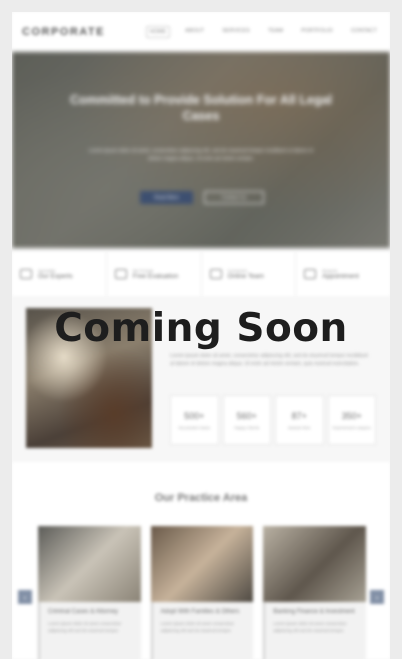 The image size is (402, 659). I want to click on nav-item-contact: CONTACT, so click(364, 32).